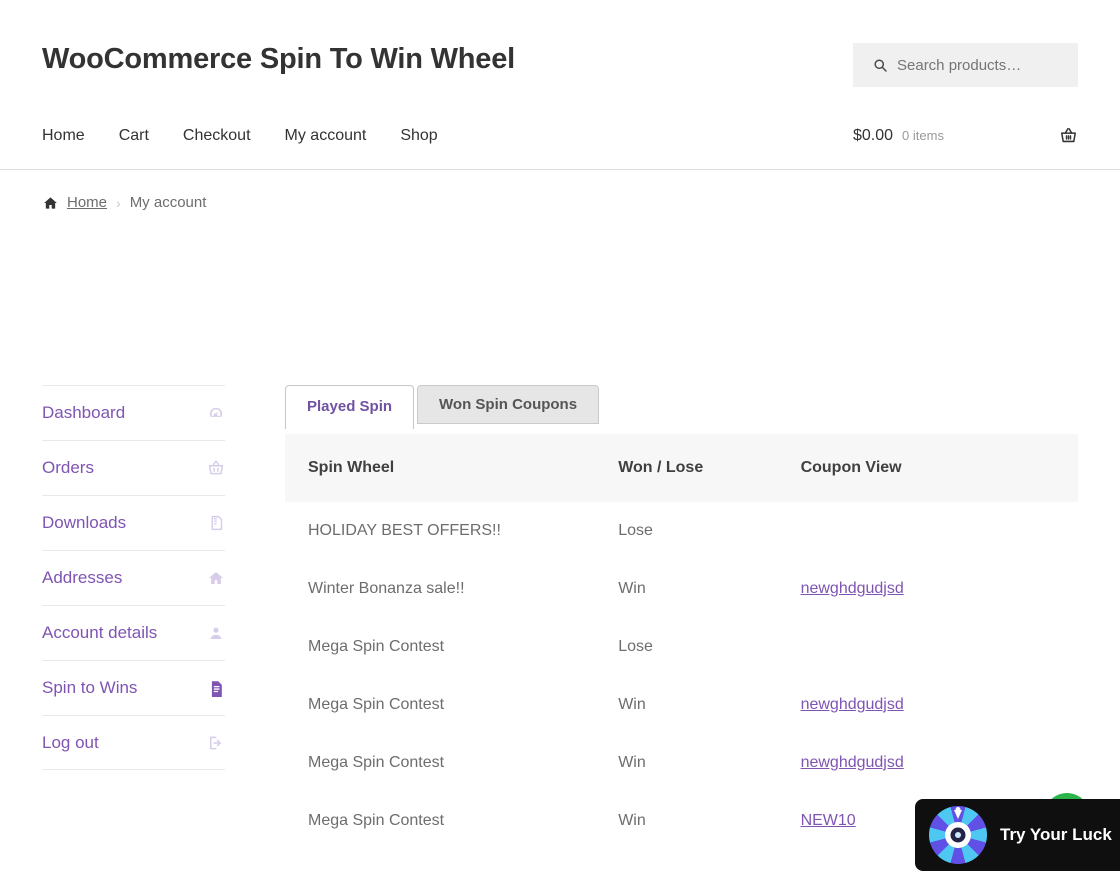  I want to click on product-search, so click(965, 65).